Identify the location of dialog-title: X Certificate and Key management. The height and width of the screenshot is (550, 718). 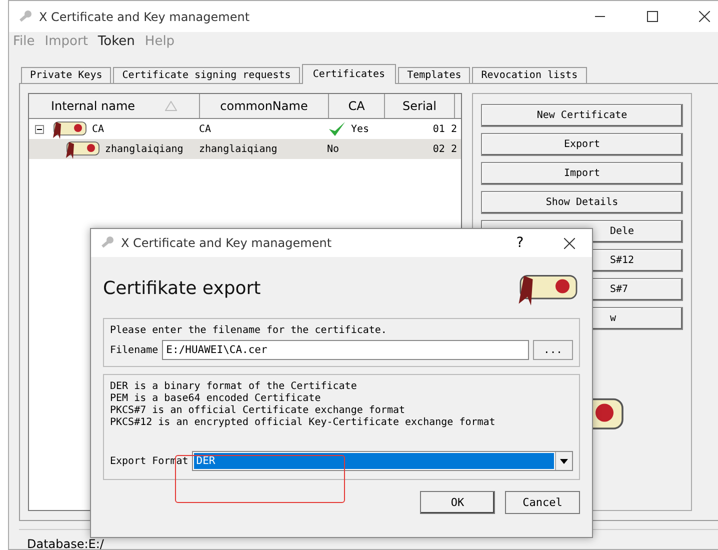
(227, 243).